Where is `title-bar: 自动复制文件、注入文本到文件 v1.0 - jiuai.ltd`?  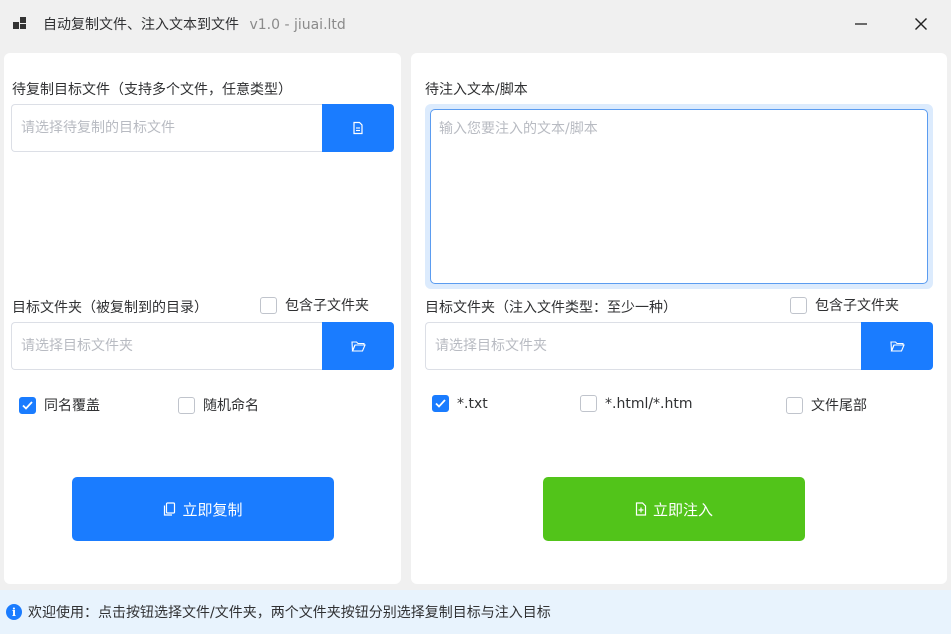
title-bar: 自动复制文件、注入文本到文件 v1.0 - jiuai.ltd is located at coordinates (475, 24).